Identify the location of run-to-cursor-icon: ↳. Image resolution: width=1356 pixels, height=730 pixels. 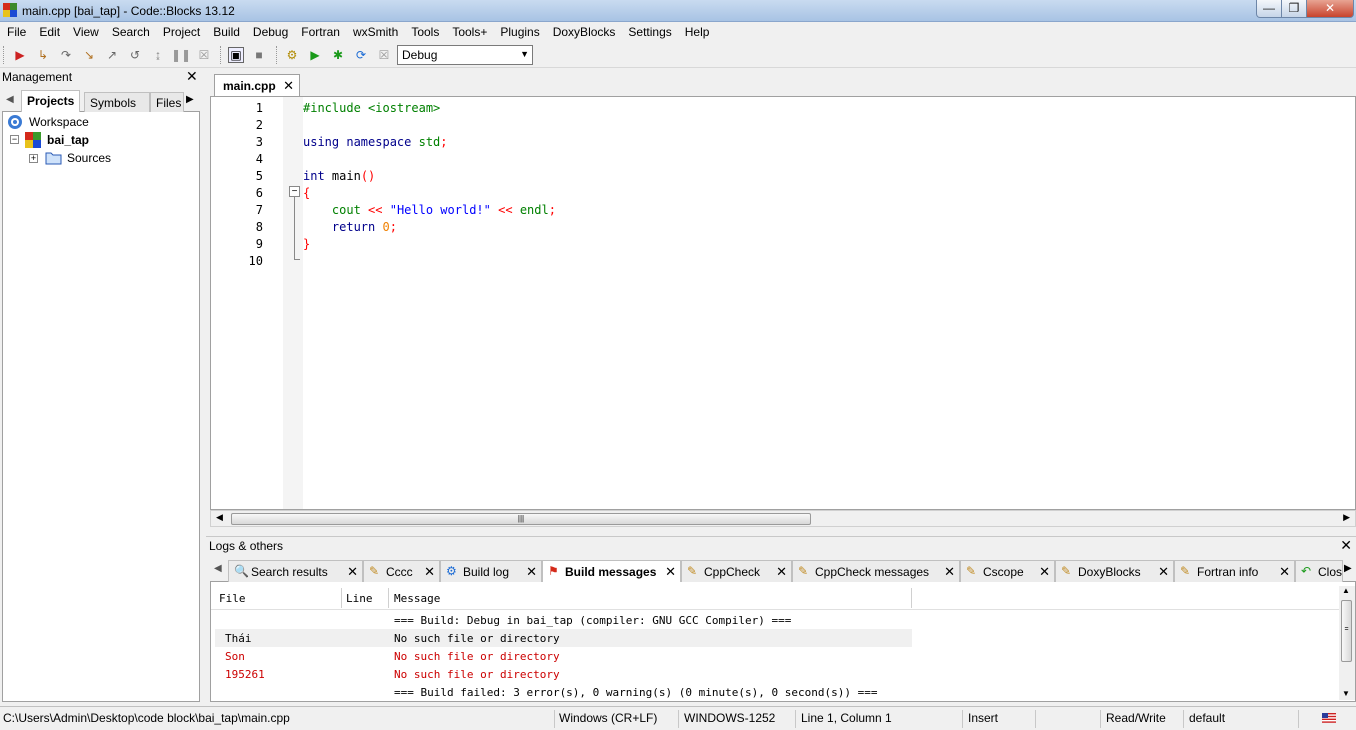
(43, 55).